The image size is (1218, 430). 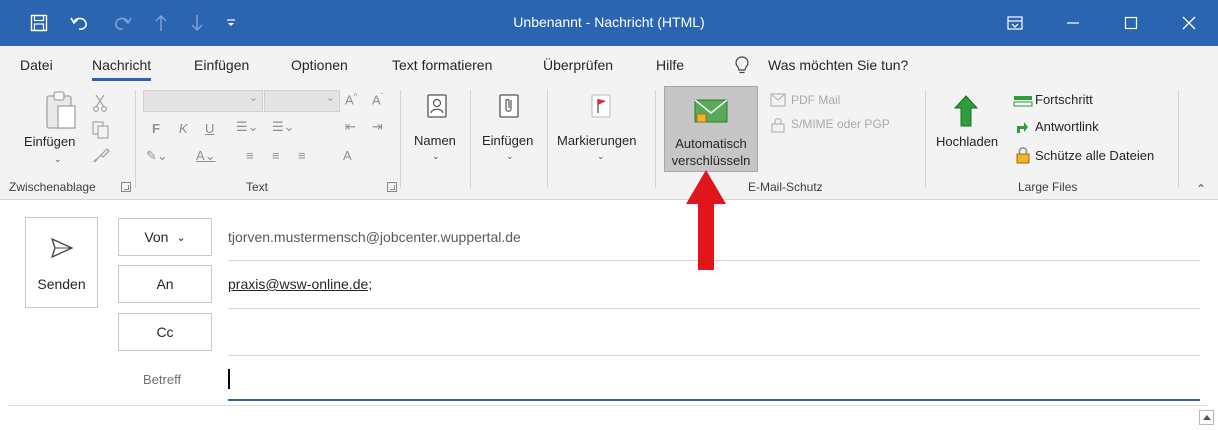 I want to click on up-icon, so click(x=161, y=23).